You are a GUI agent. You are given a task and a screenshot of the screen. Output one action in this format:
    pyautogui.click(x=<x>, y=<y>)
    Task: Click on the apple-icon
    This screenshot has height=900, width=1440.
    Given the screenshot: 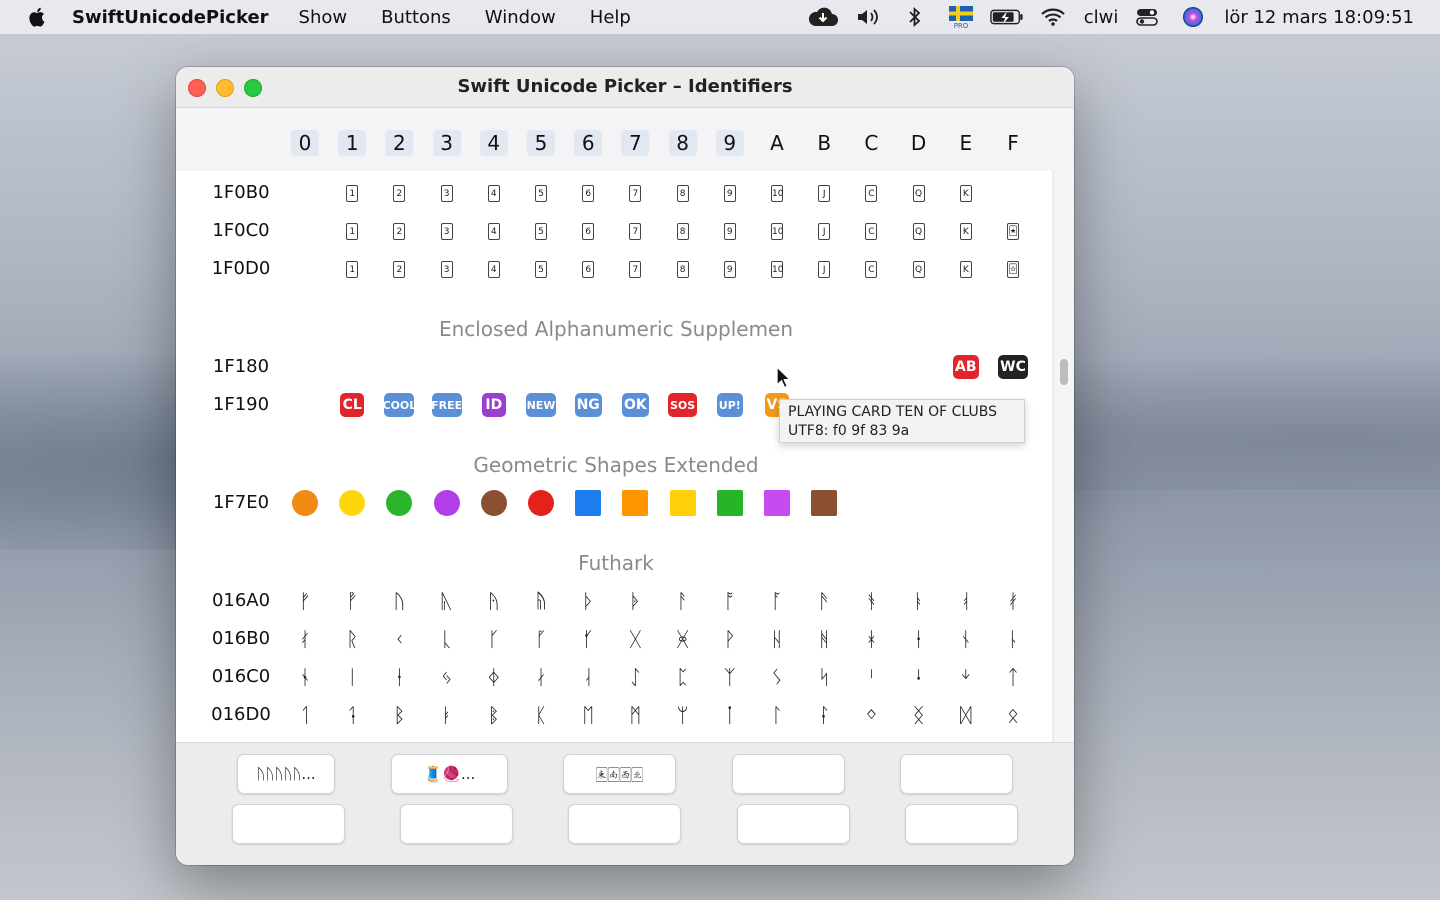 What is the action you would take?
    pyautogui.click(x=38, y=17)
    